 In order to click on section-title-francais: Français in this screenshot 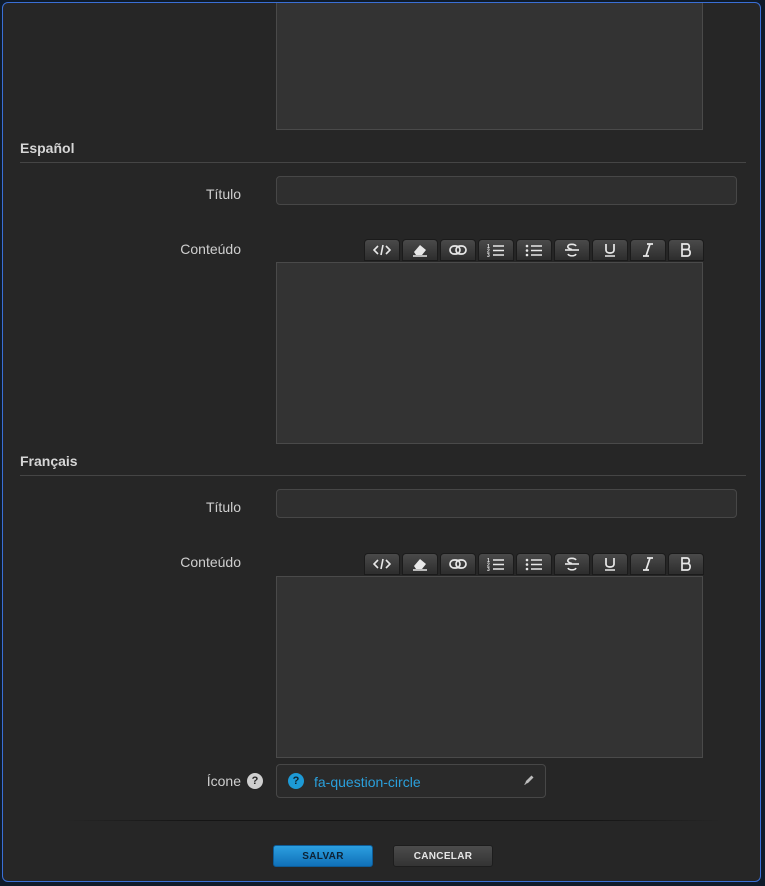, I will do `click(49, 461)`.